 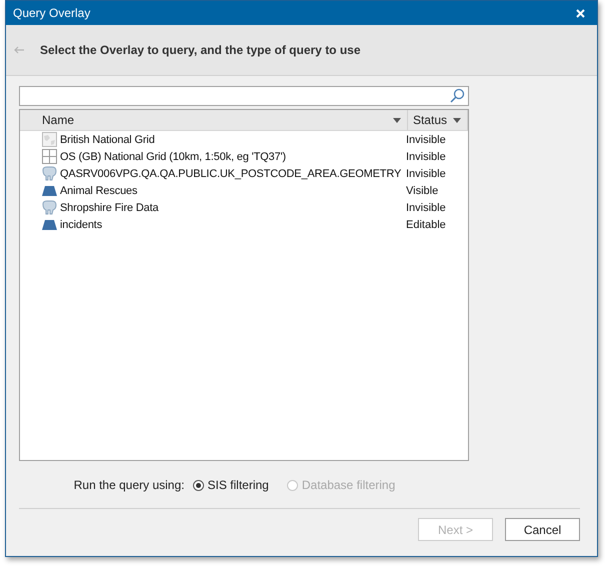 What do you see at coordinates (230, 485) in the screenshot?
I see `radio-option: SIS filtering` at bounding box center [230, 485].